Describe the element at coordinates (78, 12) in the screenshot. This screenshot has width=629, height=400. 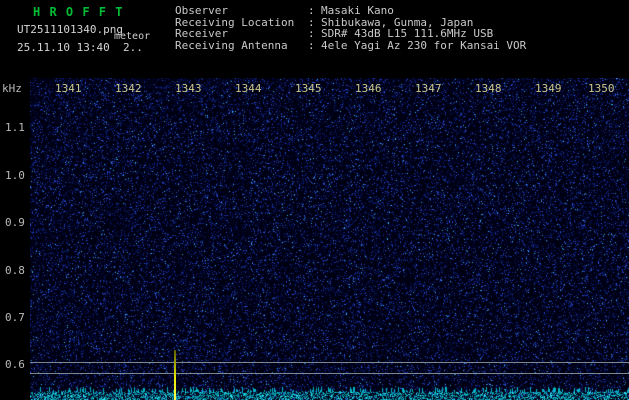
I see `app-title: H R O F F T` at that location.